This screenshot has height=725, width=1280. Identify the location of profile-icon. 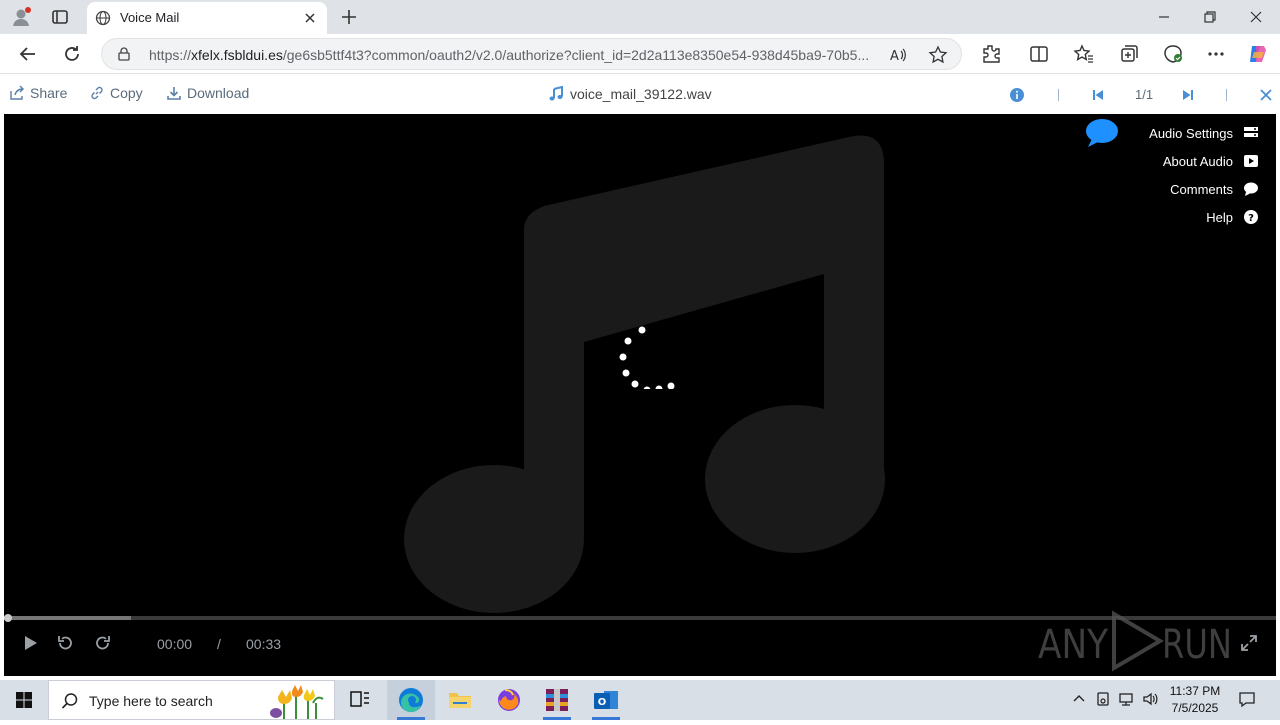
(21, 17).